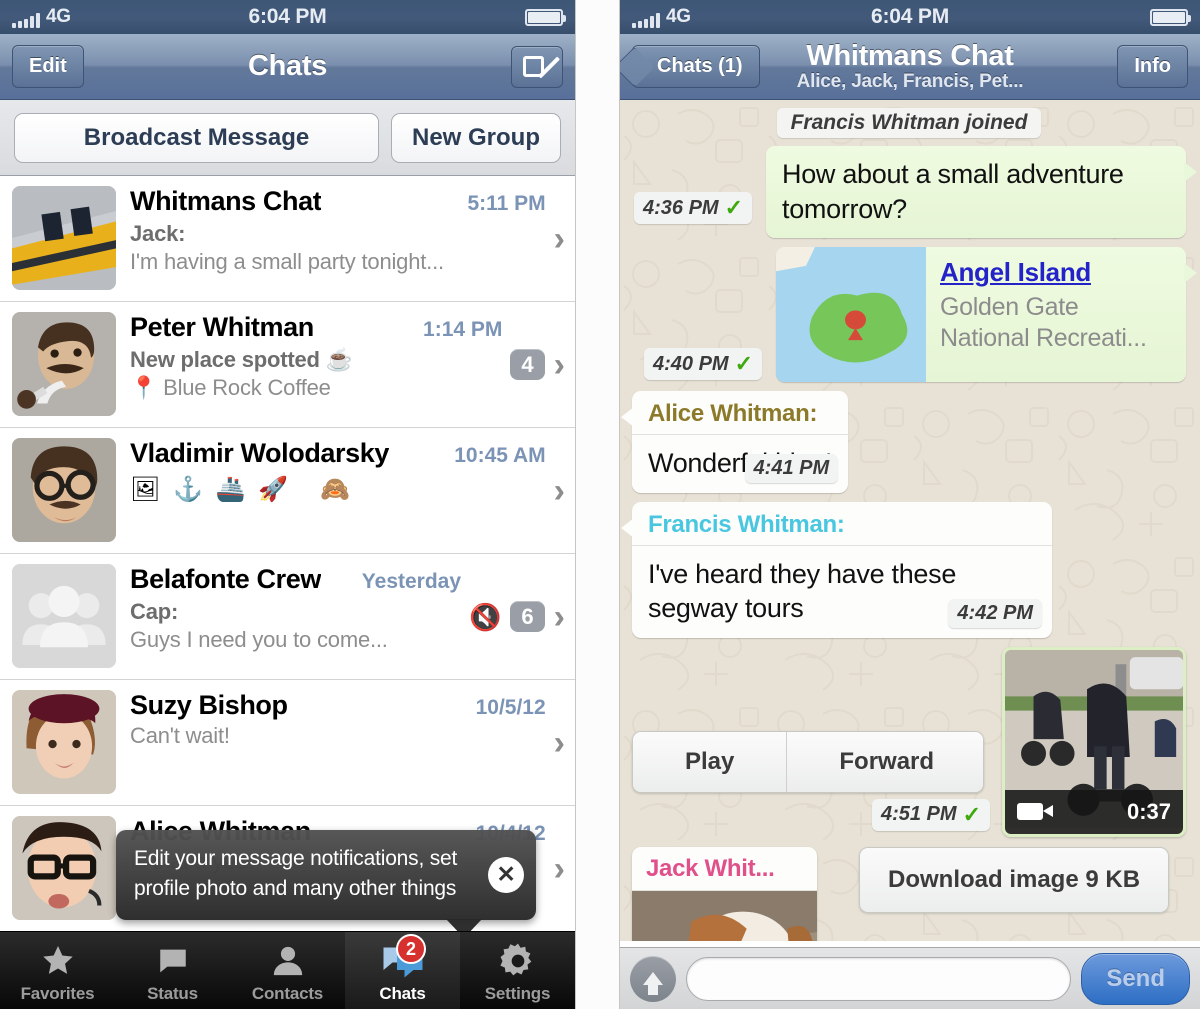  I want to click on message-timestamp: 4:51 PM ✓, so click(930, 814).